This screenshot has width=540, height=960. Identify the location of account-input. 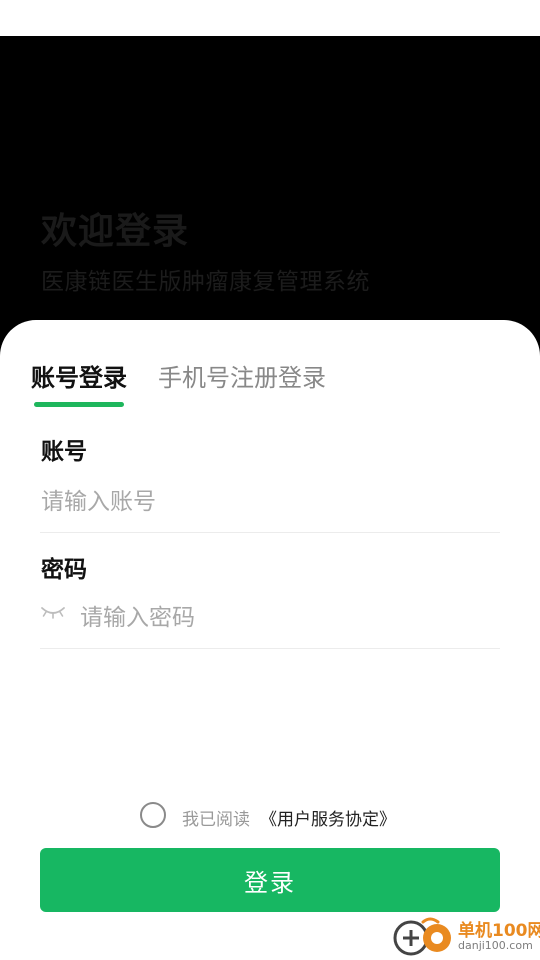
(266, 502).